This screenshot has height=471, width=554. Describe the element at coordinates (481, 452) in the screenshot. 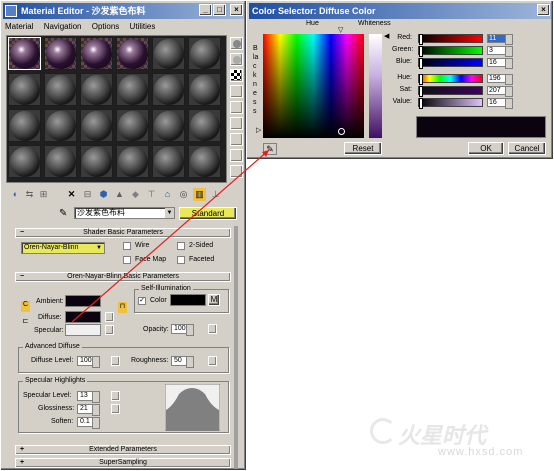

I see `watermark-url: www.hxsd.com` at that location.